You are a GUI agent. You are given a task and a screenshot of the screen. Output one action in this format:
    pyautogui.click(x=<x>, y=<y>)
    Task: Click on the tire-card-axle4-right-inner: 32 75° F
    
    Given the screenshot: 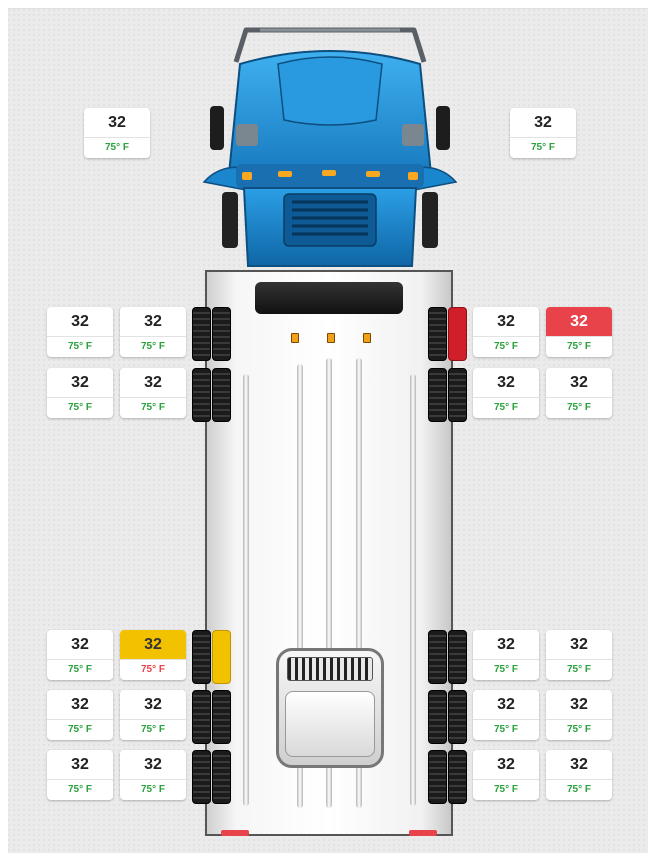 What is the action you would take?
    pyautogui.click(x=506, y=715)
    